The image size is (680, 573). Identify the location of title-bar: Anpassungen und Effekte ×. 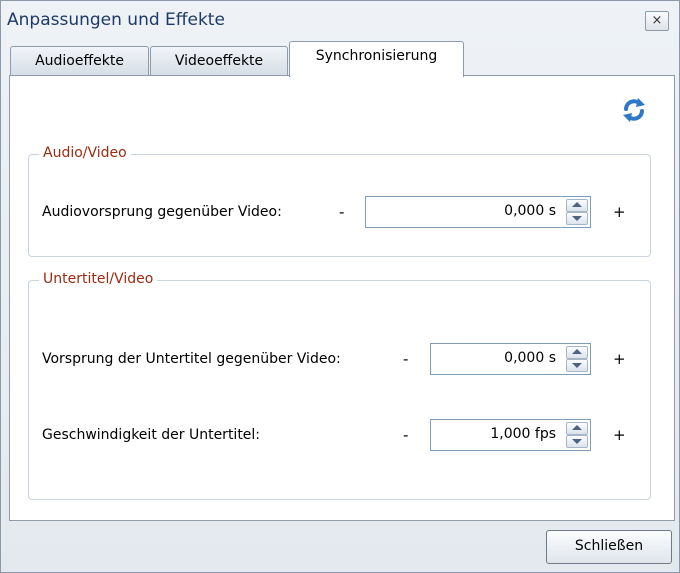
(340, 20).